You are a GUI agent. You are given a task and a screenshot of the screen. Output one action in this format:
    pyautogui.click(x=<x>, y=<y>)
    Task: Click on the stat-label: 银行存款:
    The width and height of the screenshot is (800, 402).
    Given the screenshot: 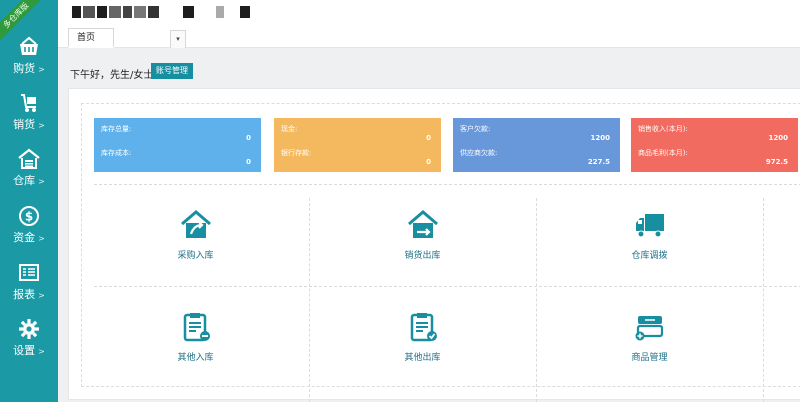 What is the action you would take?
    pyautogui.click(x=296, y=153)
    